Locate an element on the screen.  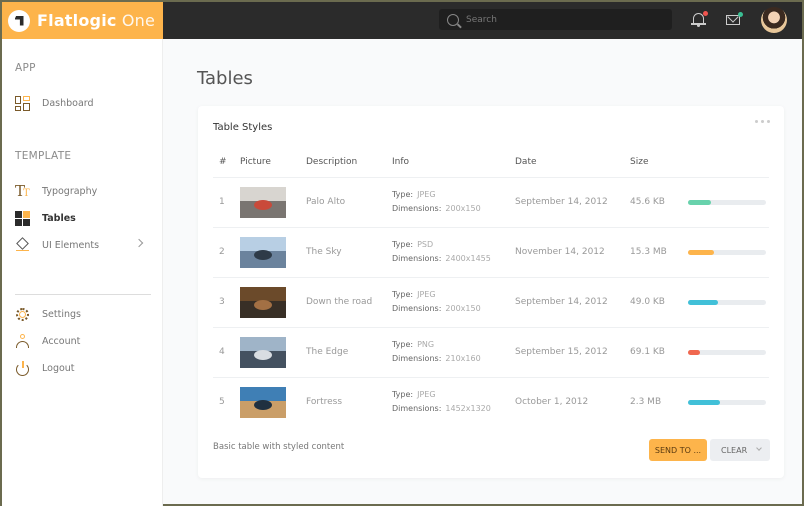
user-avatar is located at coordinates (774, 20).